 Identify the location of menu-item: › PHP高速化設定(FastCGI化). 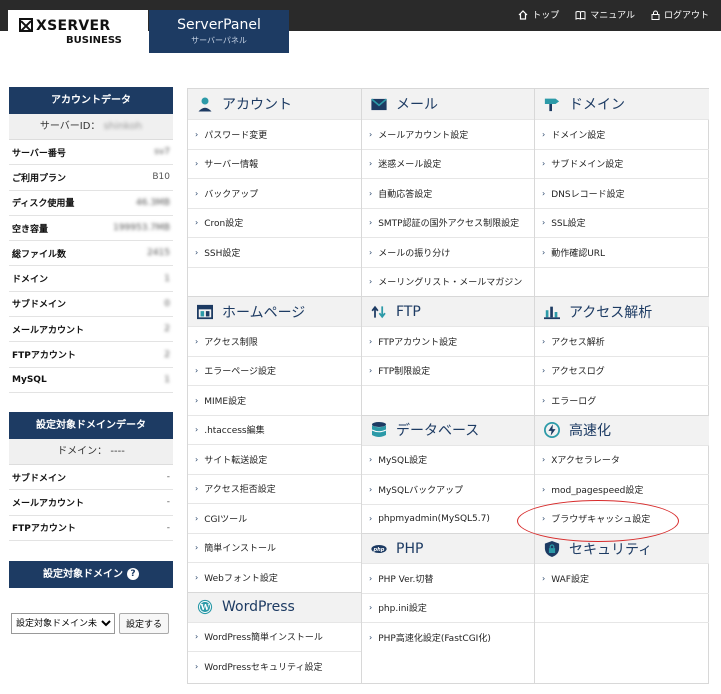
(448, 637).